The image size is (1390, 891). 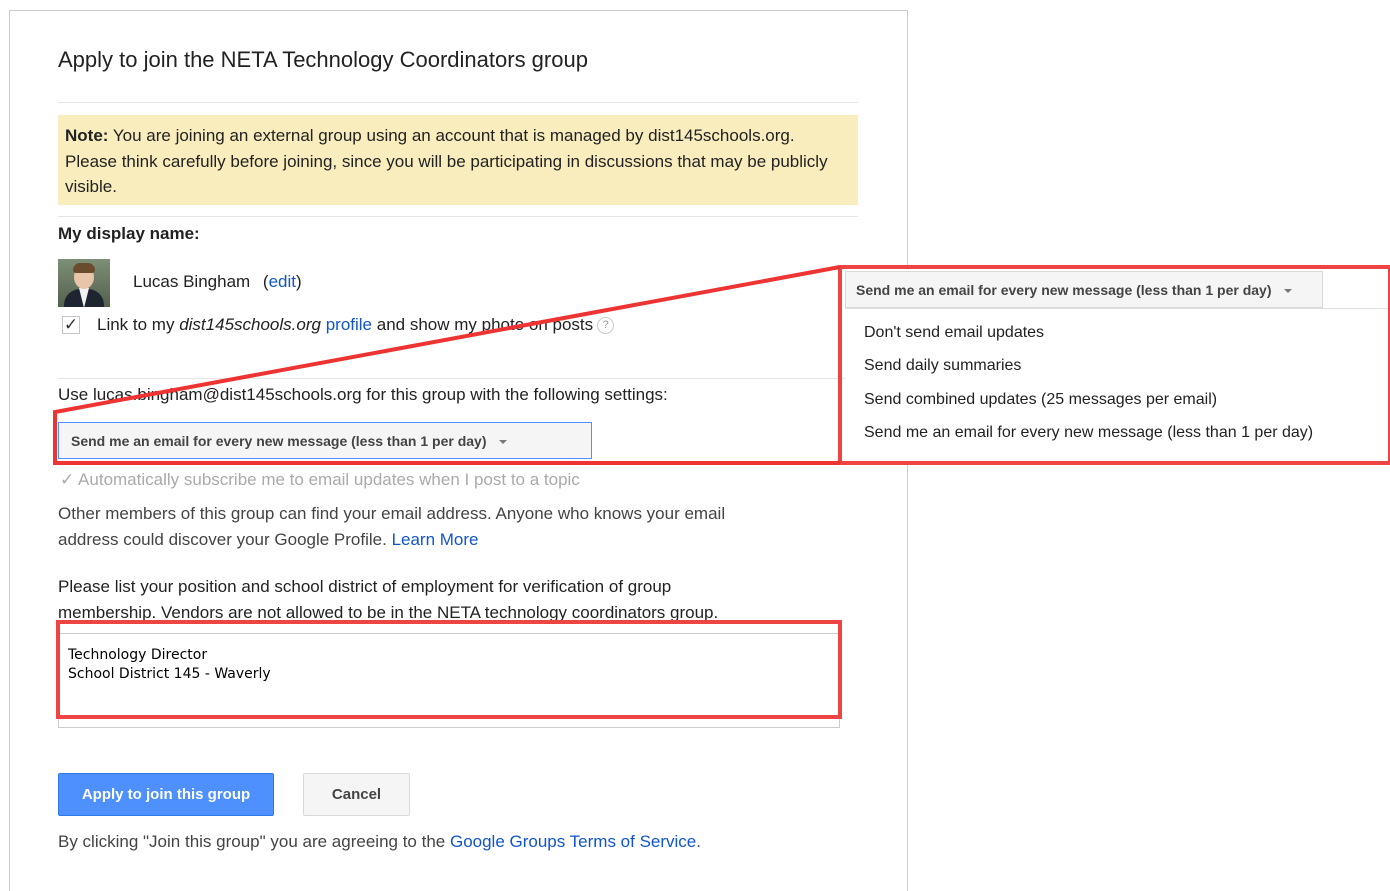 I want to click on dropdown-callout-outline, so click(x=1114, y=365).